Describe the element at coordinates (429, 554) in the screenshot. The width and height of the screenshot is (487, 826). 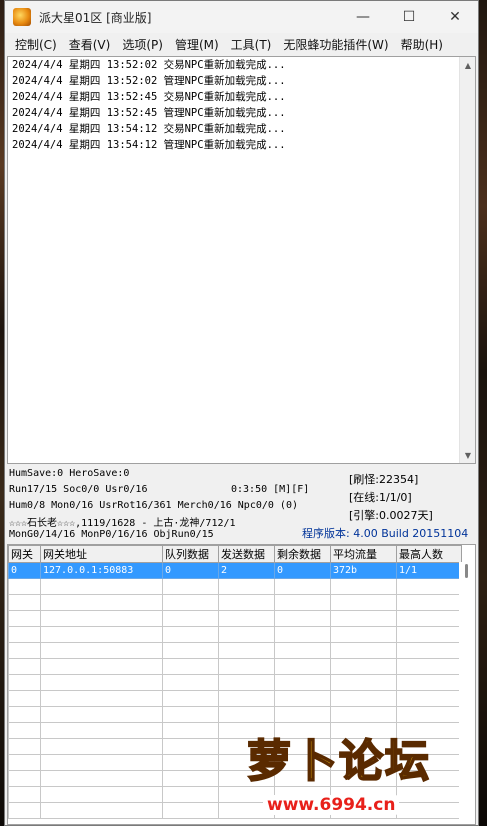
I see `column-header-max-users: 最高人数` at that location.